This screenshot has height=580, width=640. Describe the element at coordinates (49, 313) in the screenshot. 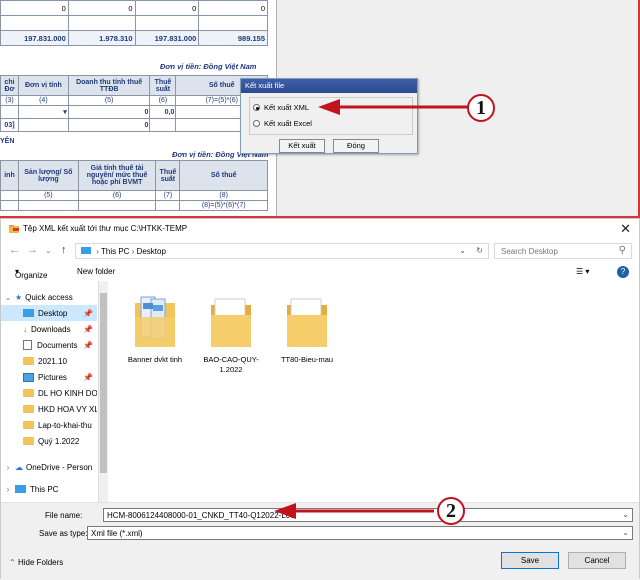

I see `nav-item-desktop: Desktop 📌` at that location.